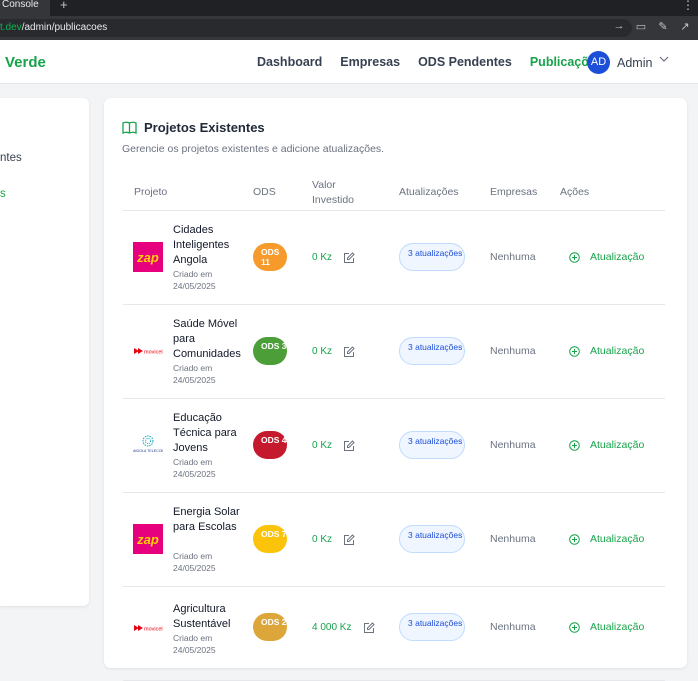 This screenshot has width=698, height=681. I want to click on url-host: t.dev, so click(11, 27).